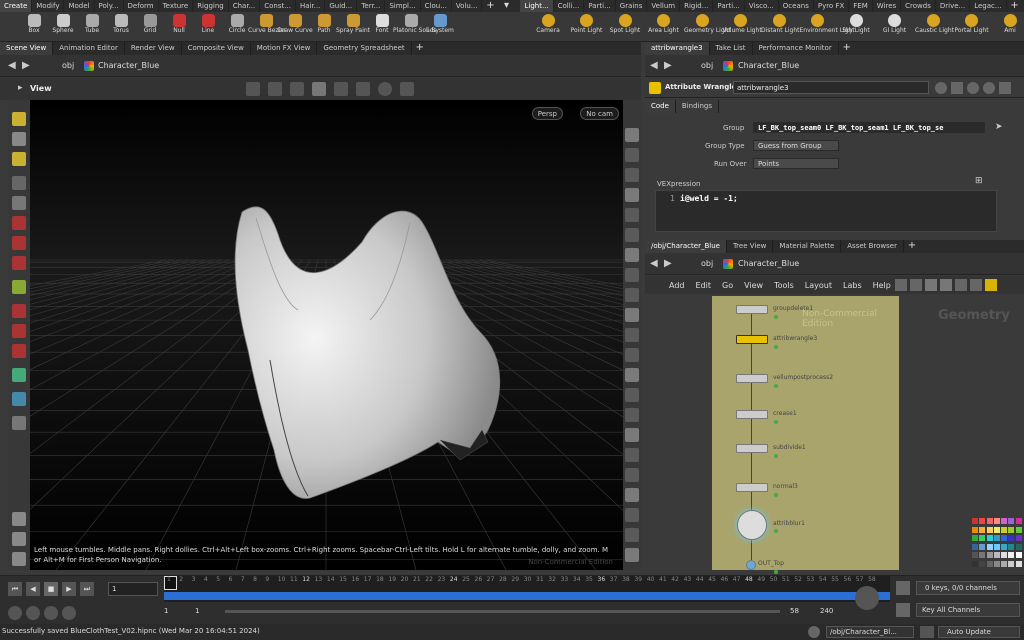 The image size is (1024, 640). I want to click on pane-tab: Animation Editor, so click(89, 48).